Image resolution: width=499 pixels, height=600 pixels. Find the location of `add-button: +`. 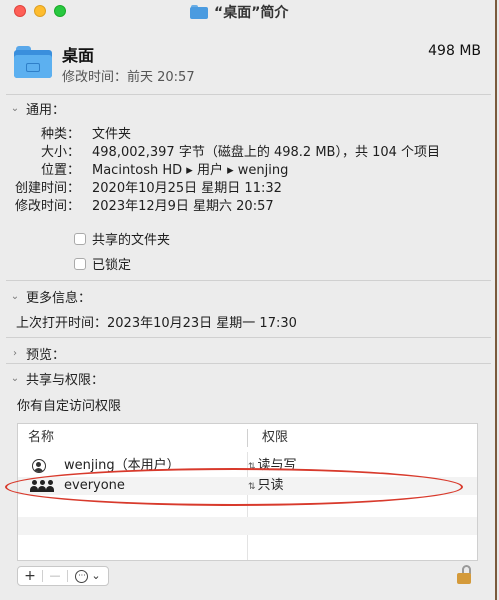

add-button: + is located at coordinates (30, 576).